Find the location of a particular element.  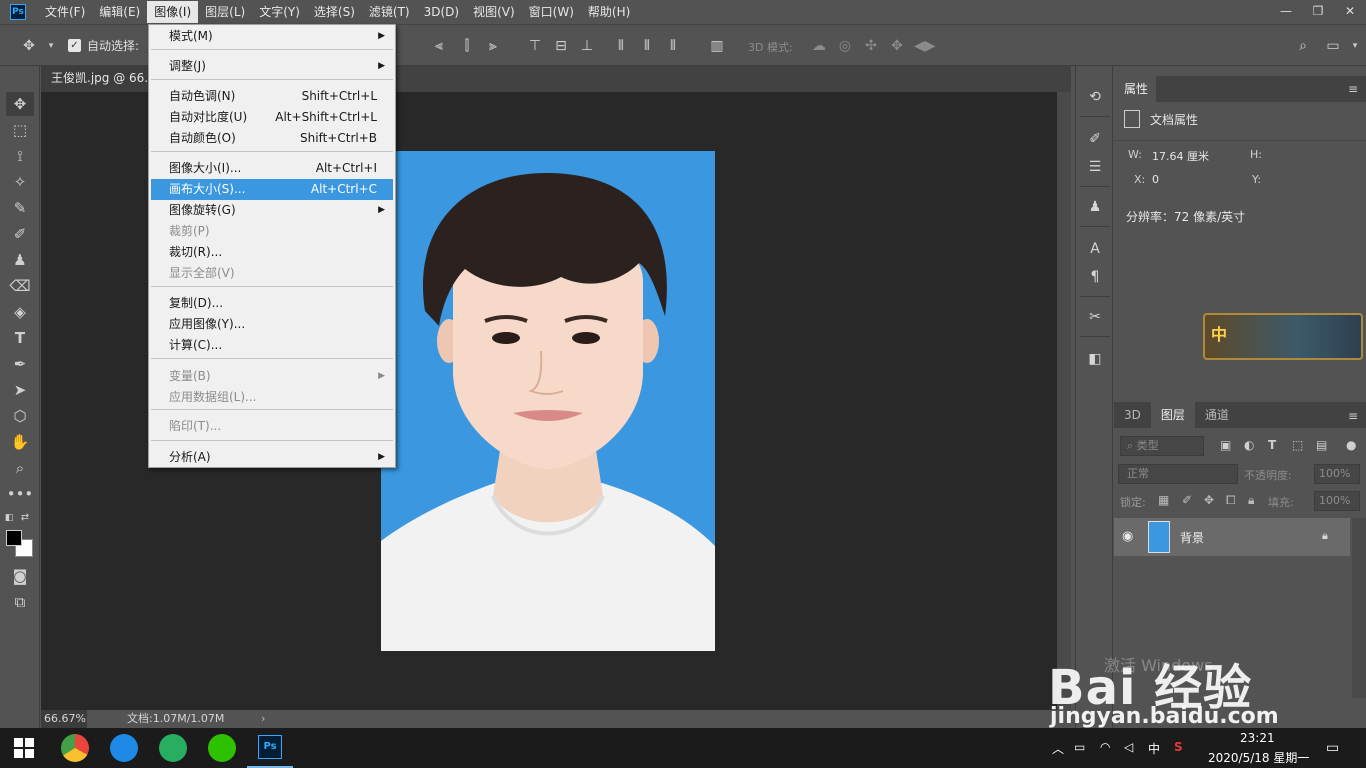

game-overlay-badge: 中 is located at coordinates (1283, 336).